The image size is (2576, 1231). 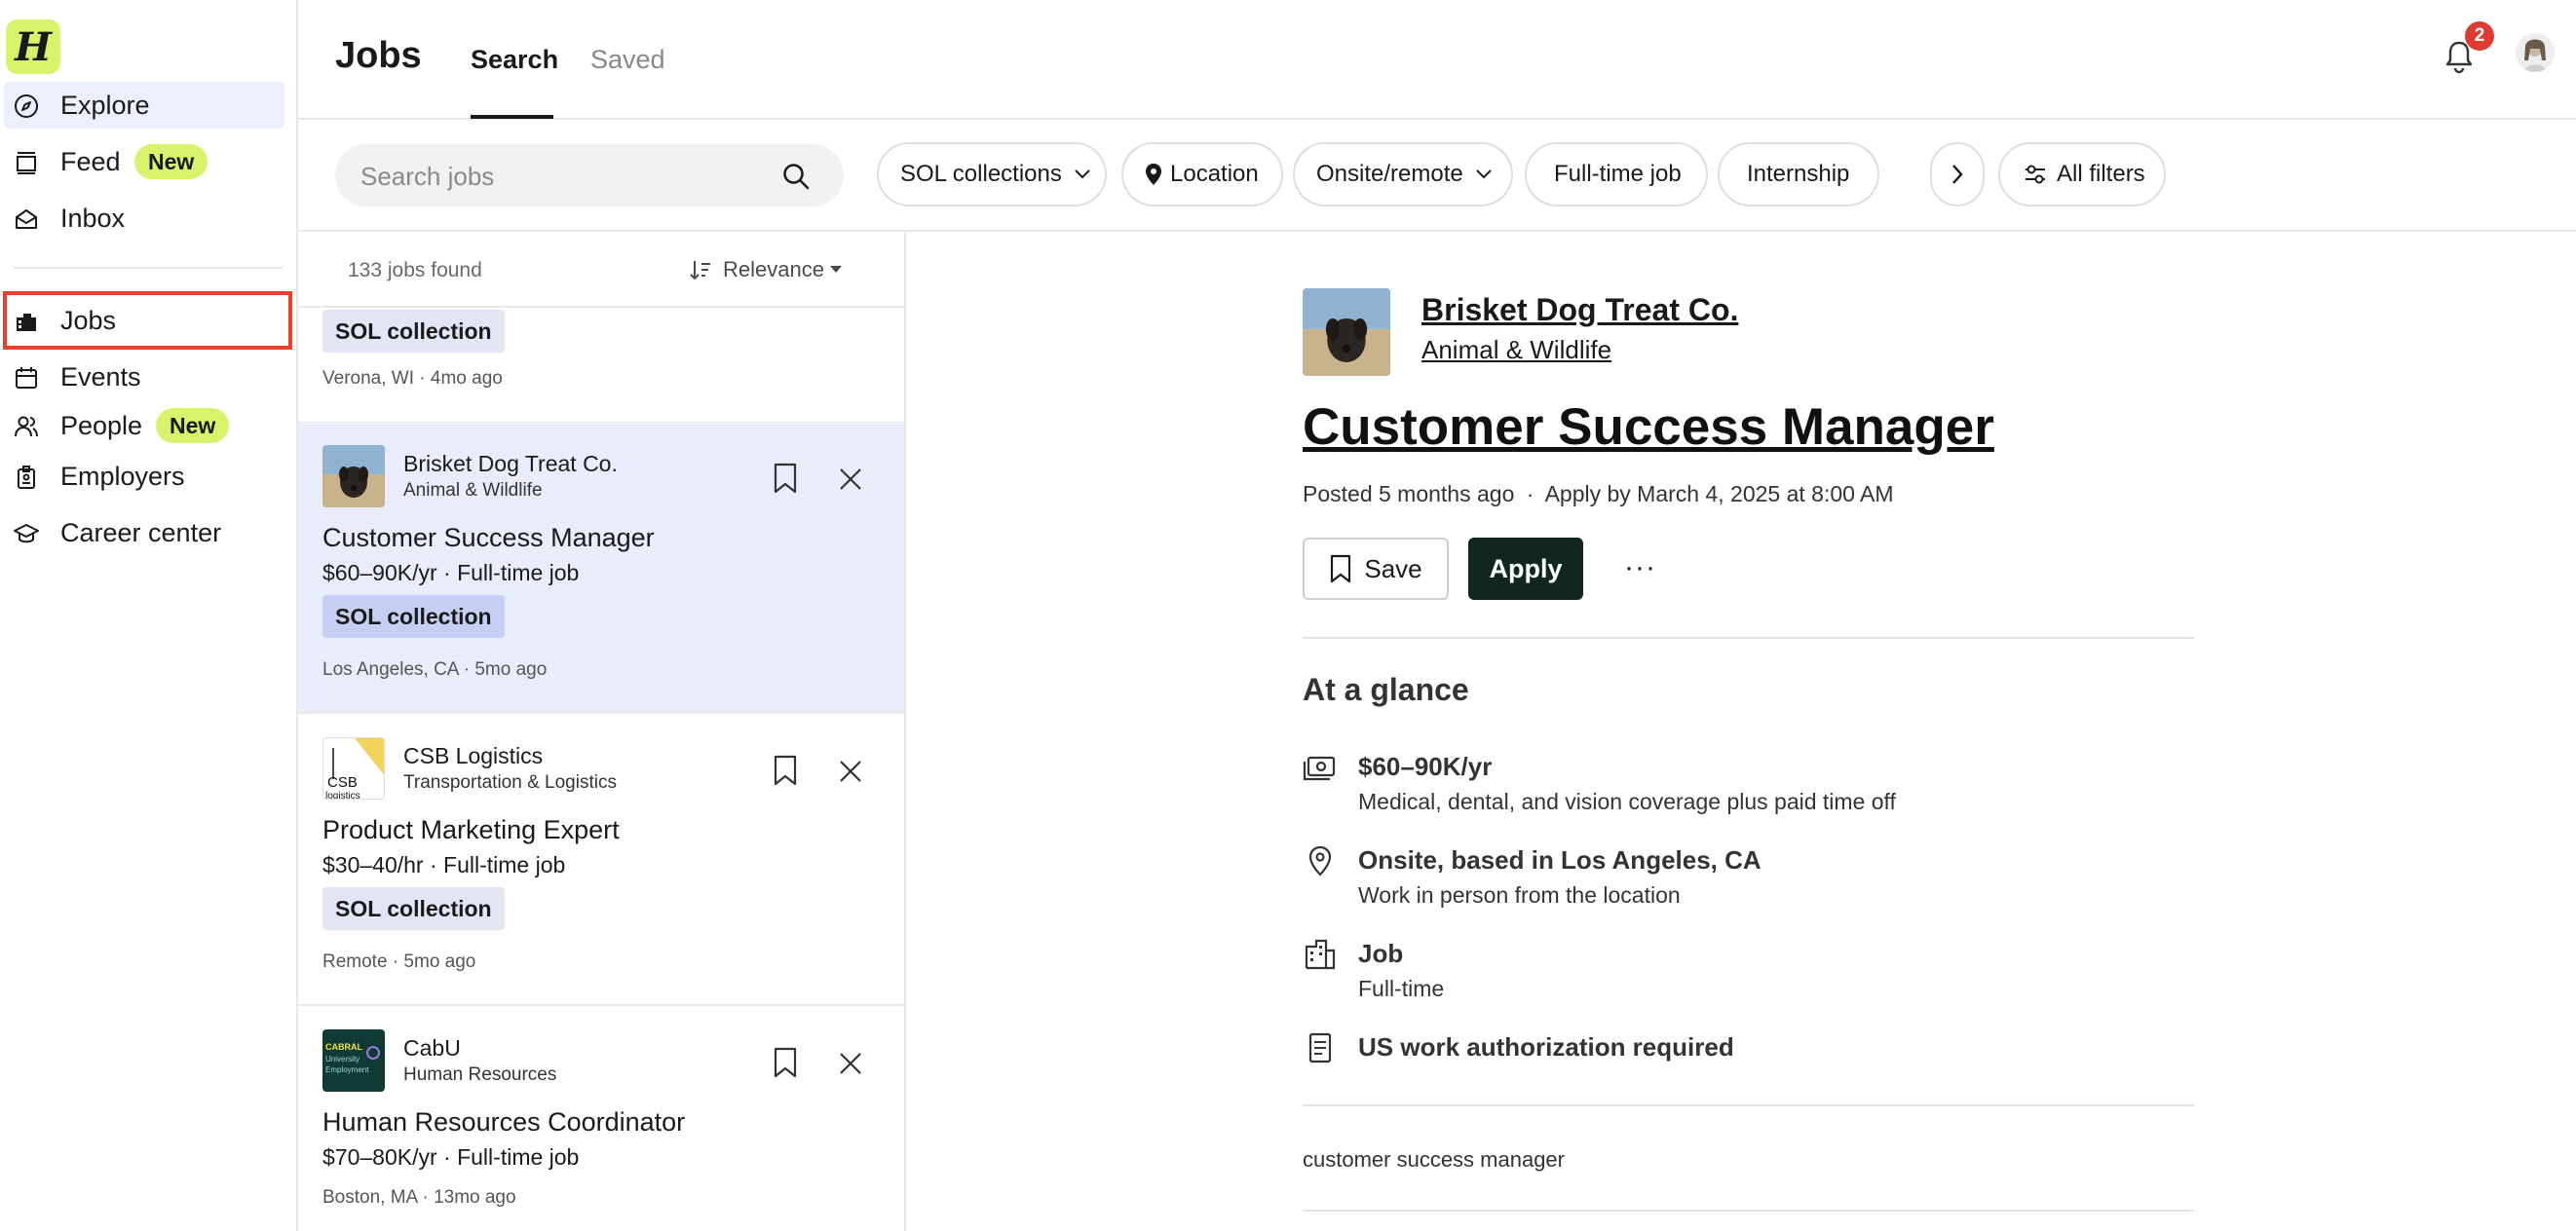 I want to click on sidebar-item-label: Explore, so click(x=105, y=105).